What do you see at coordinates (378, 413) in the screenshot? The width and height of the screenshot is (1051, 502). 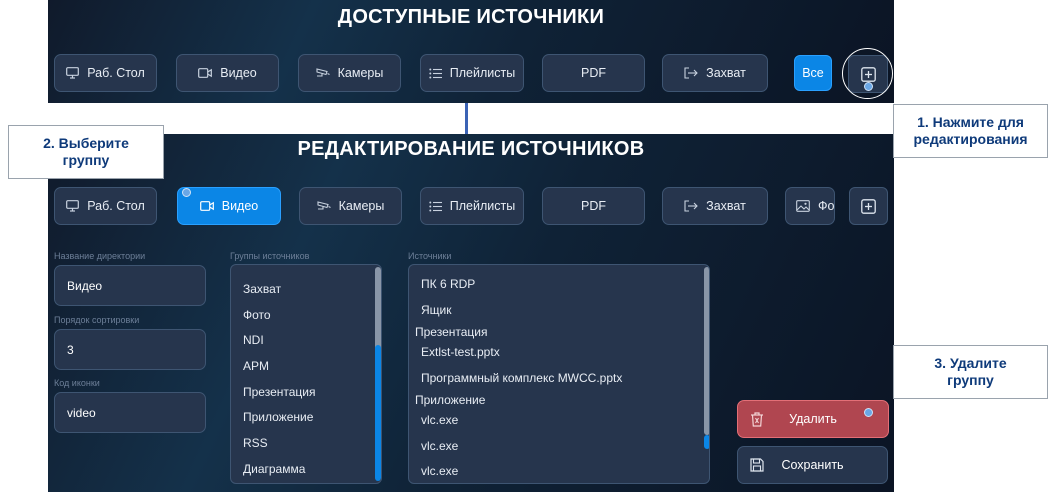 I see `groups-scrollbar-thumb` at bounding box center [378, 413].